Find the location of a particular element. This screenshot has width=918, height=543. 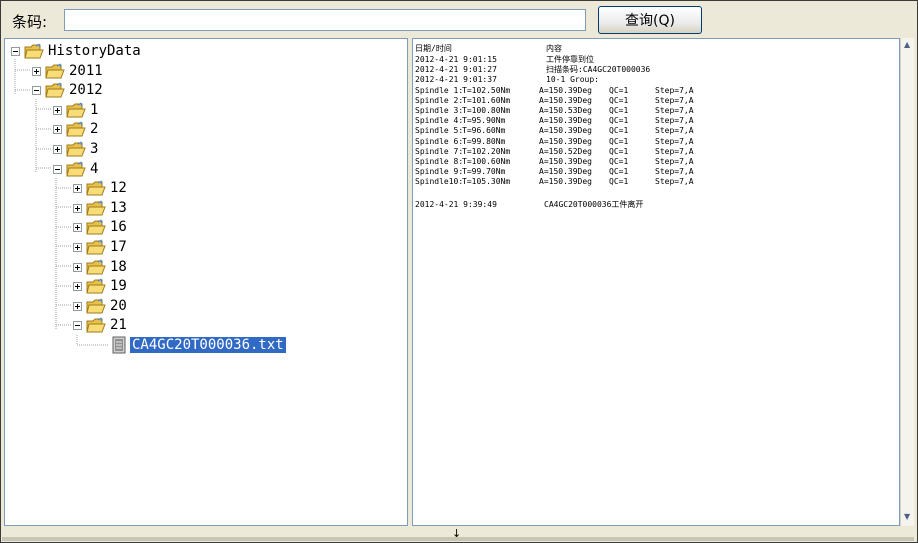

barcode-input is located at coordinates (325, 20).